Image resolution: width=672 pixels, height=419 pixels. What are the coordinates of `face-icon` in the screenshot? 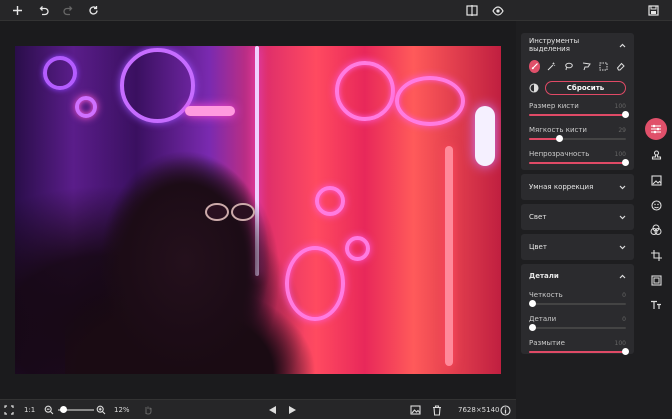 It's located at (656, 205).